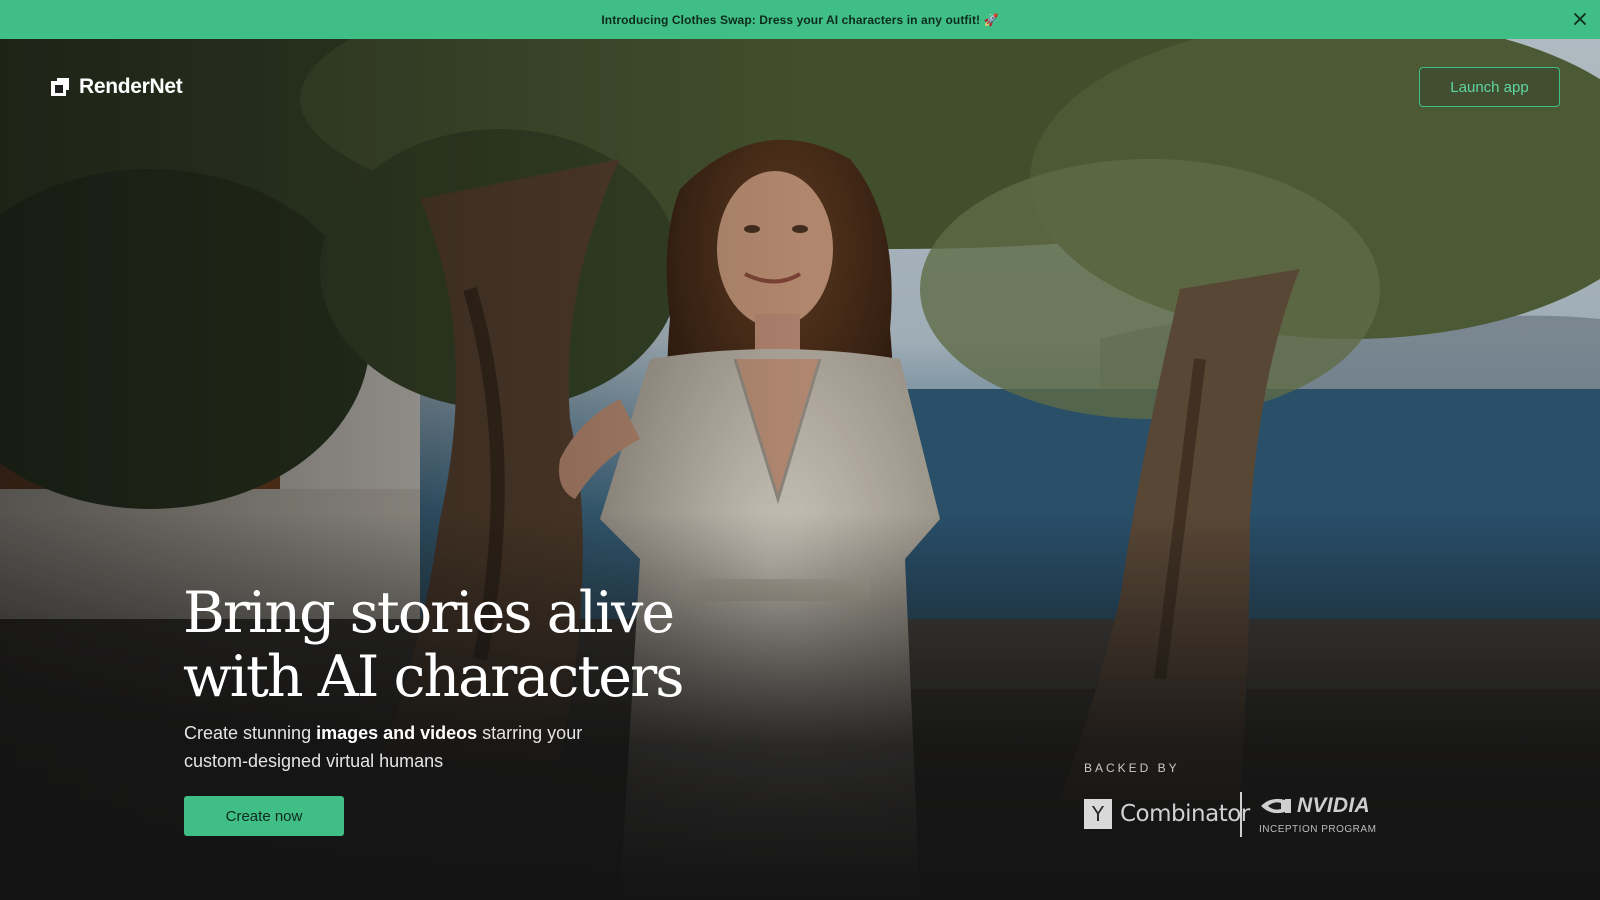 This screenshot has width=1600, height=900. I want to click on y-combinator-name: Combinator, so click(1185, 814).